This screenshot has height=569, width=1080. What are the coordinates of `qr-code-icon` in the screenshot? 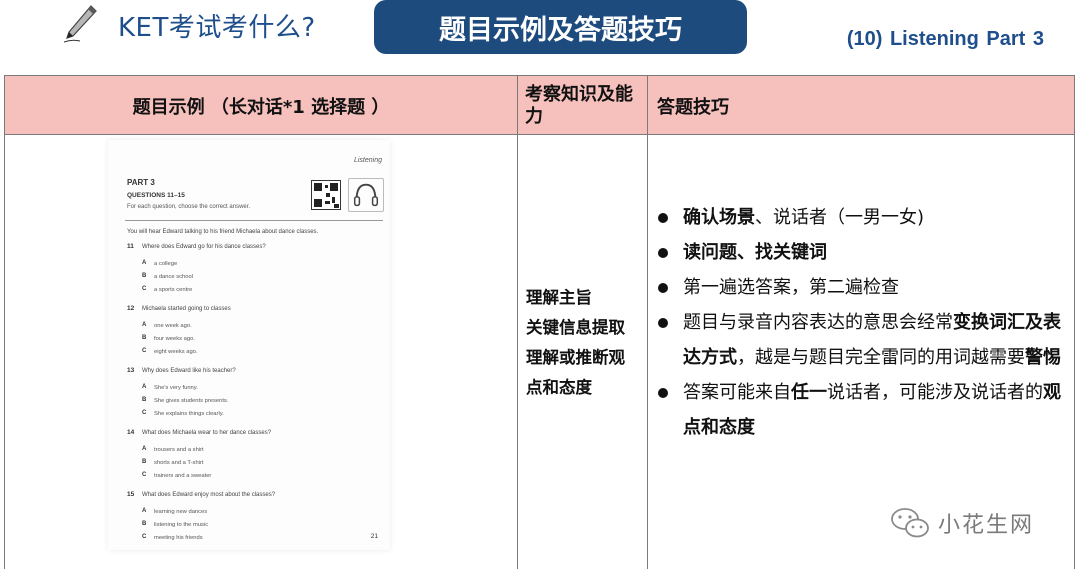 It's located at (326, 195).